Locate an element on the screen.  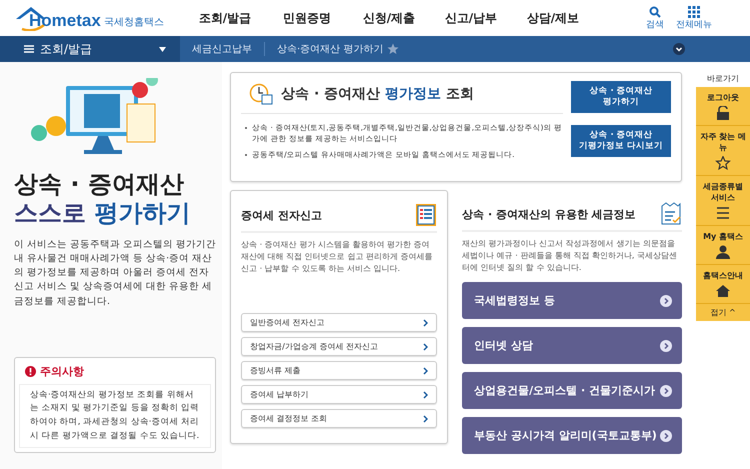
grid-icon is located at coordinates (694, 12).